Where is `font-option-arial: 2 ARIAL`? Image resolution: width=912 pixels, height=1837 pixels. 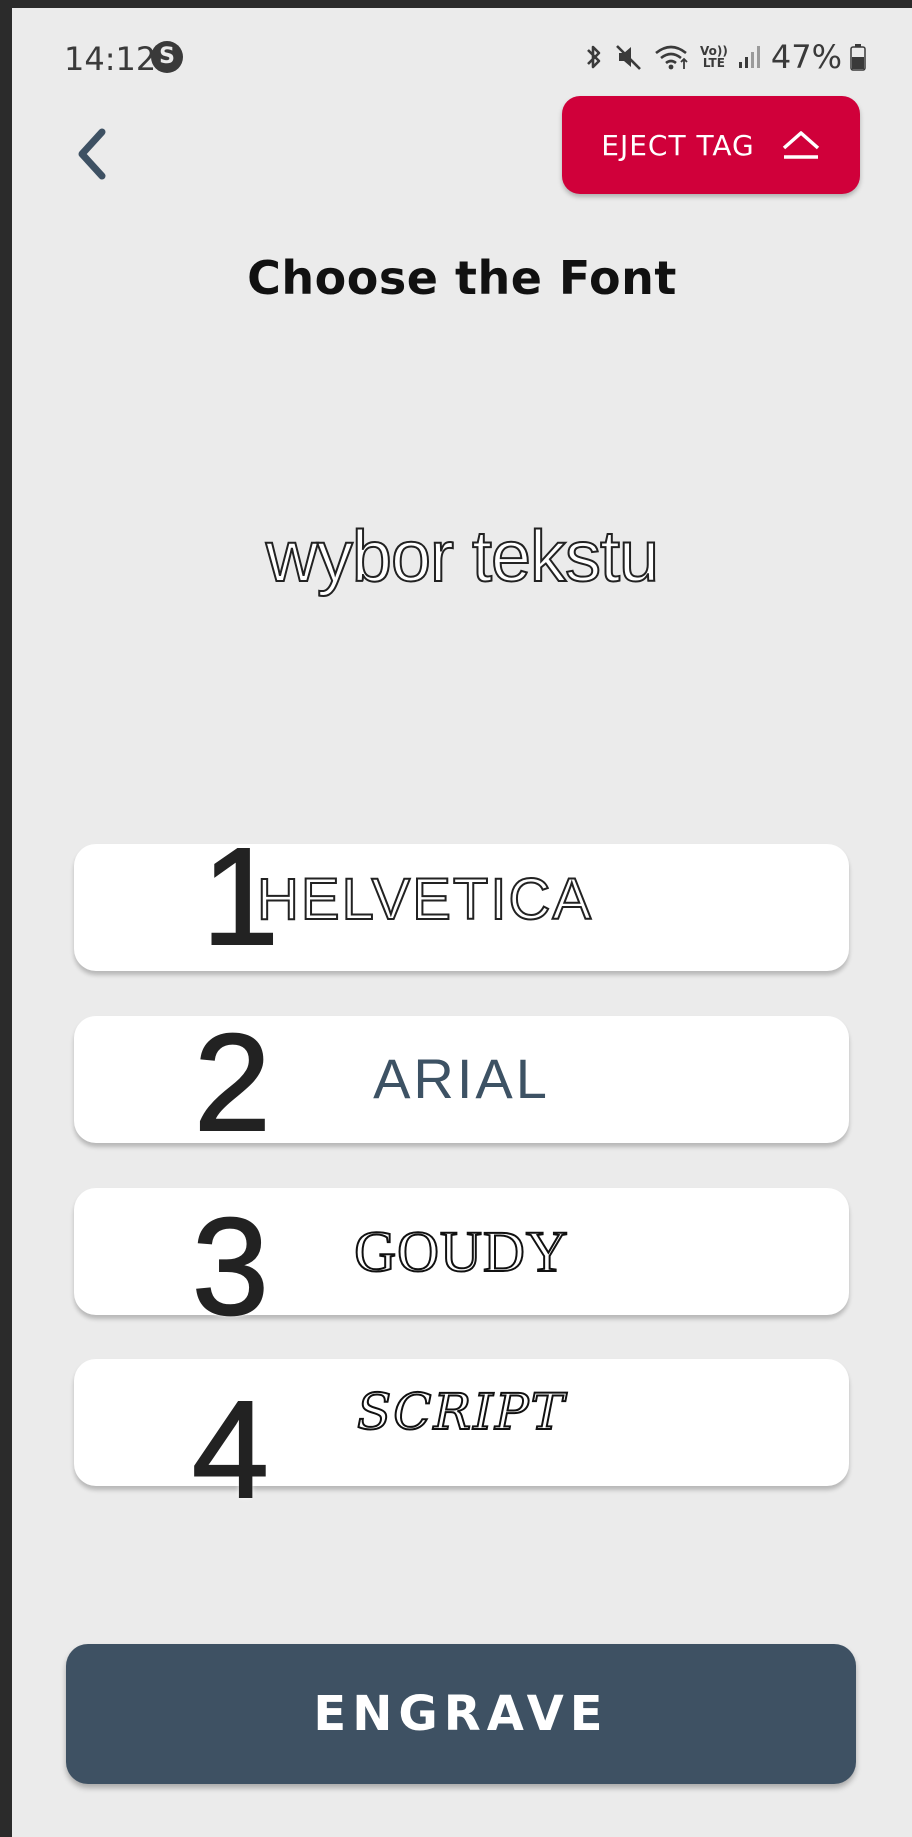 font-option-arial: 2 ARIAL is located at coordinates (461, 1083).